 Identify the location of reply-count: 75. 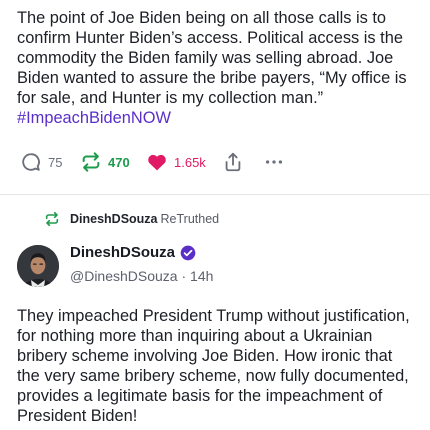
(55, 162).